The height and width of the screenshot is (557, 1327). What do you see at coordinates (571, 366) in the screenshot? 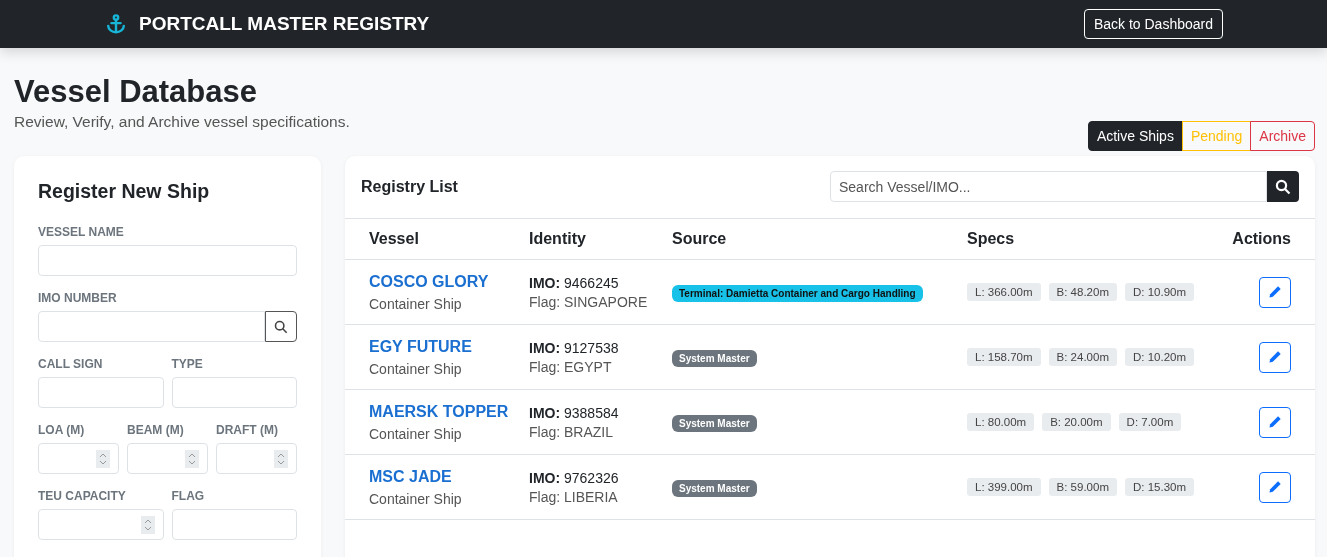
I see `flag-label: Flag: EGYPT` at bounding box center [571, 366].